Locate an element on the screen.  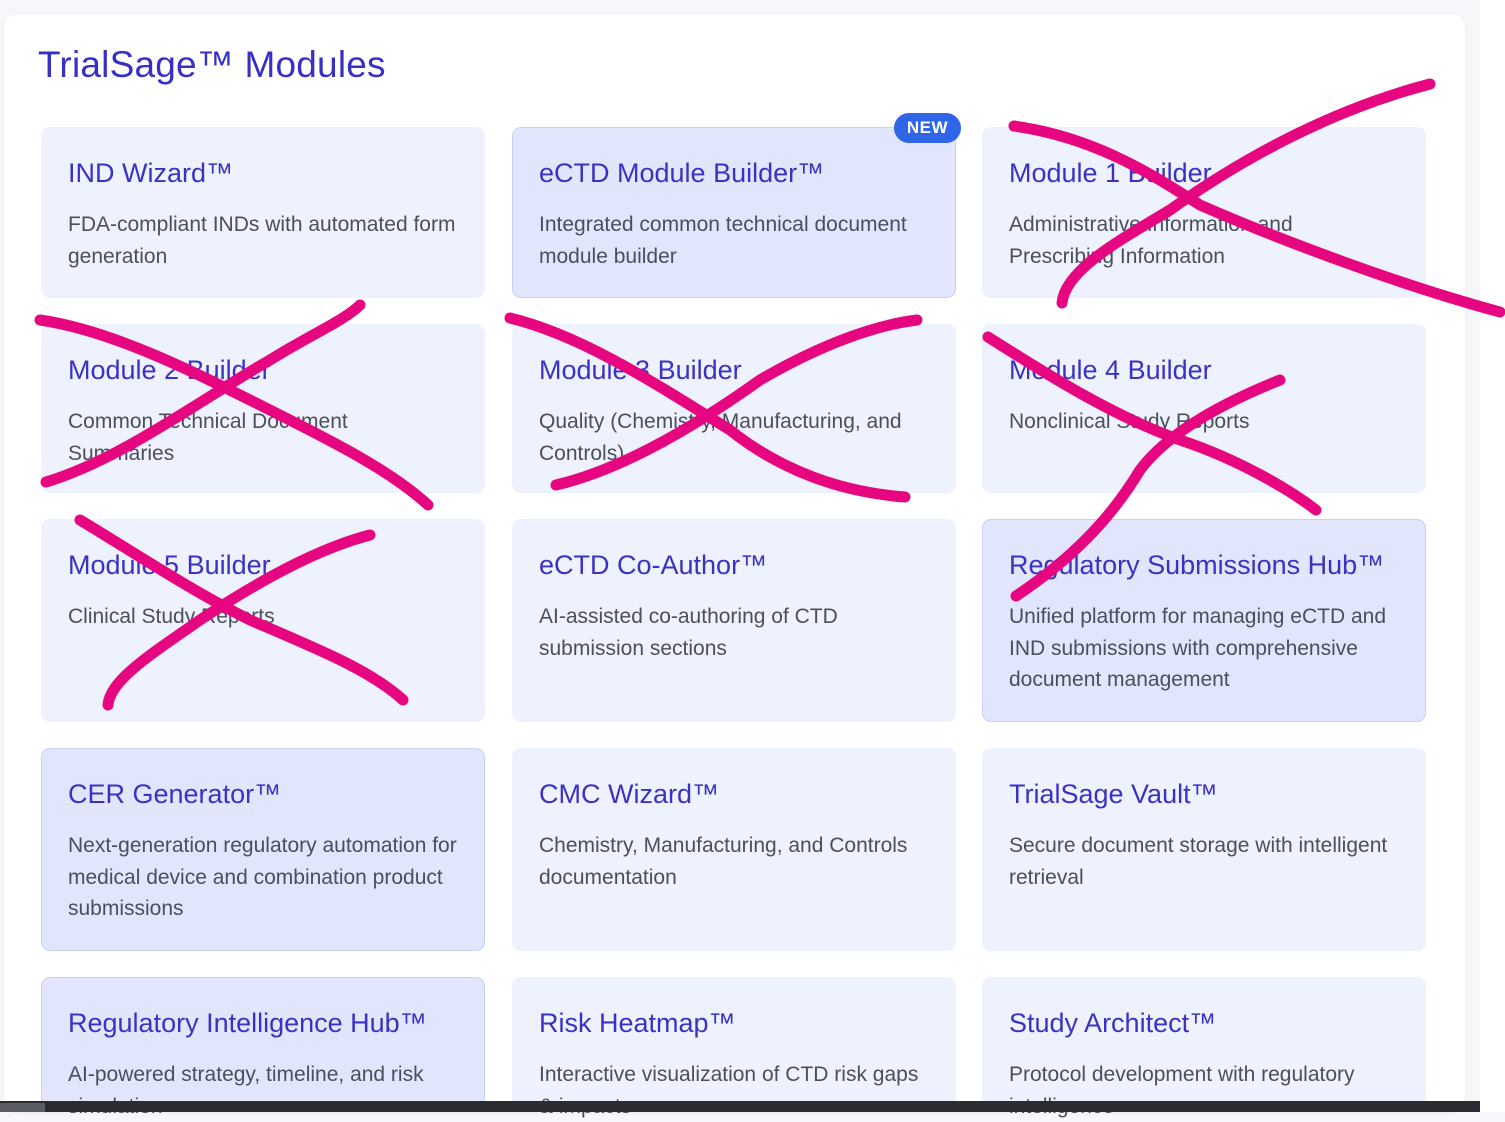
module-title: eCTD Module Builder™ is located at coordinates (682, 173).